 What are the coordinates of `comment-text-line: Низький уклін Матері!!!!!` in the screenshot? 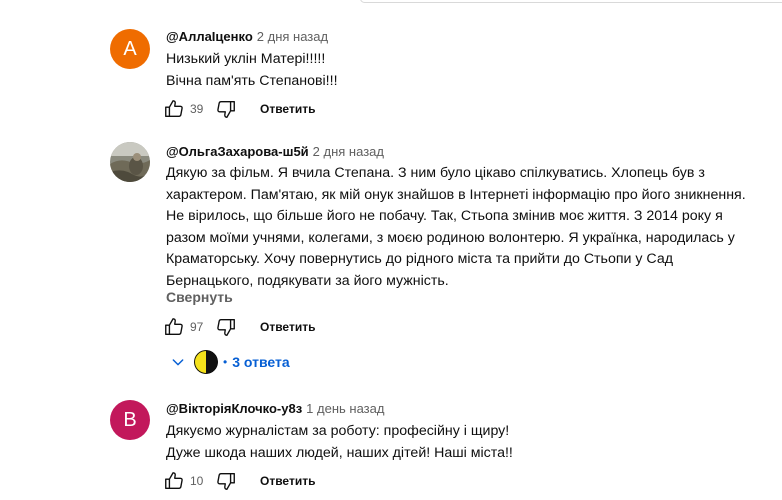 It's located at (246, 59).